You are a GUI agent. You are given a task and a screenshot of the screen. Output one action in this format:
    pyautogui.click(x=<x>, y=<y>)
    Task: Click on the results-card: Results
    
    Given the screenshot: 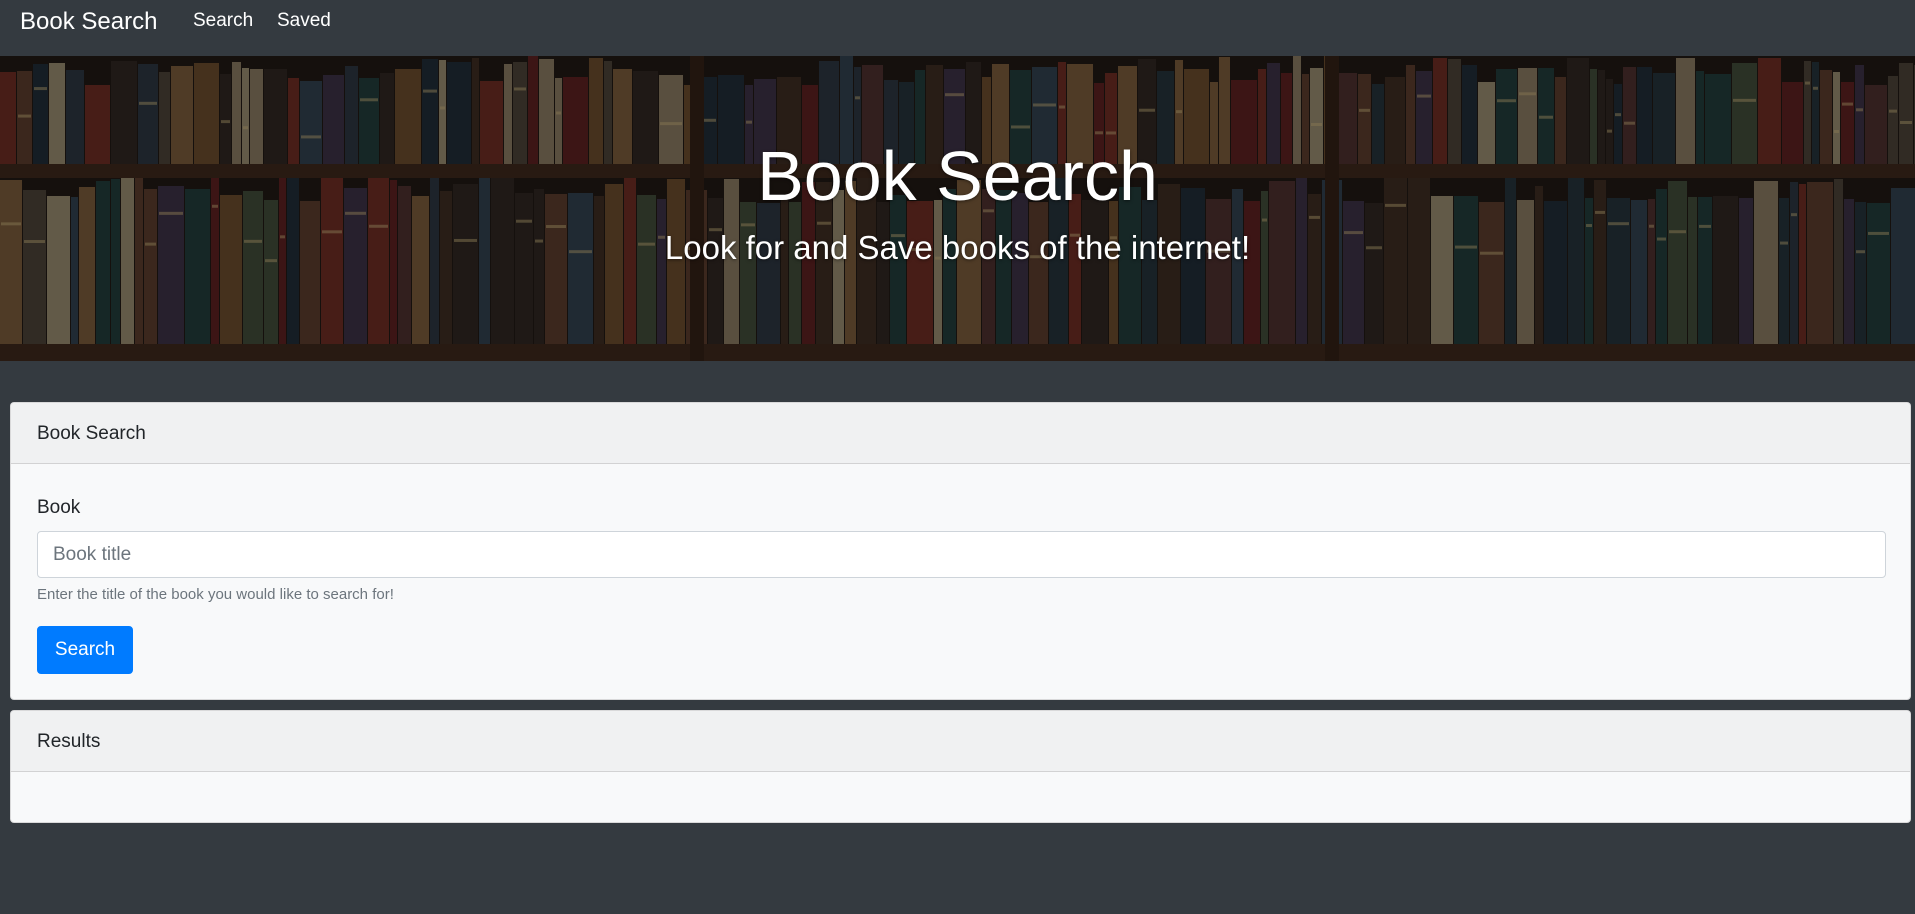 What is the action you would take?
    pyautogui.click(x=960, y=766)
    